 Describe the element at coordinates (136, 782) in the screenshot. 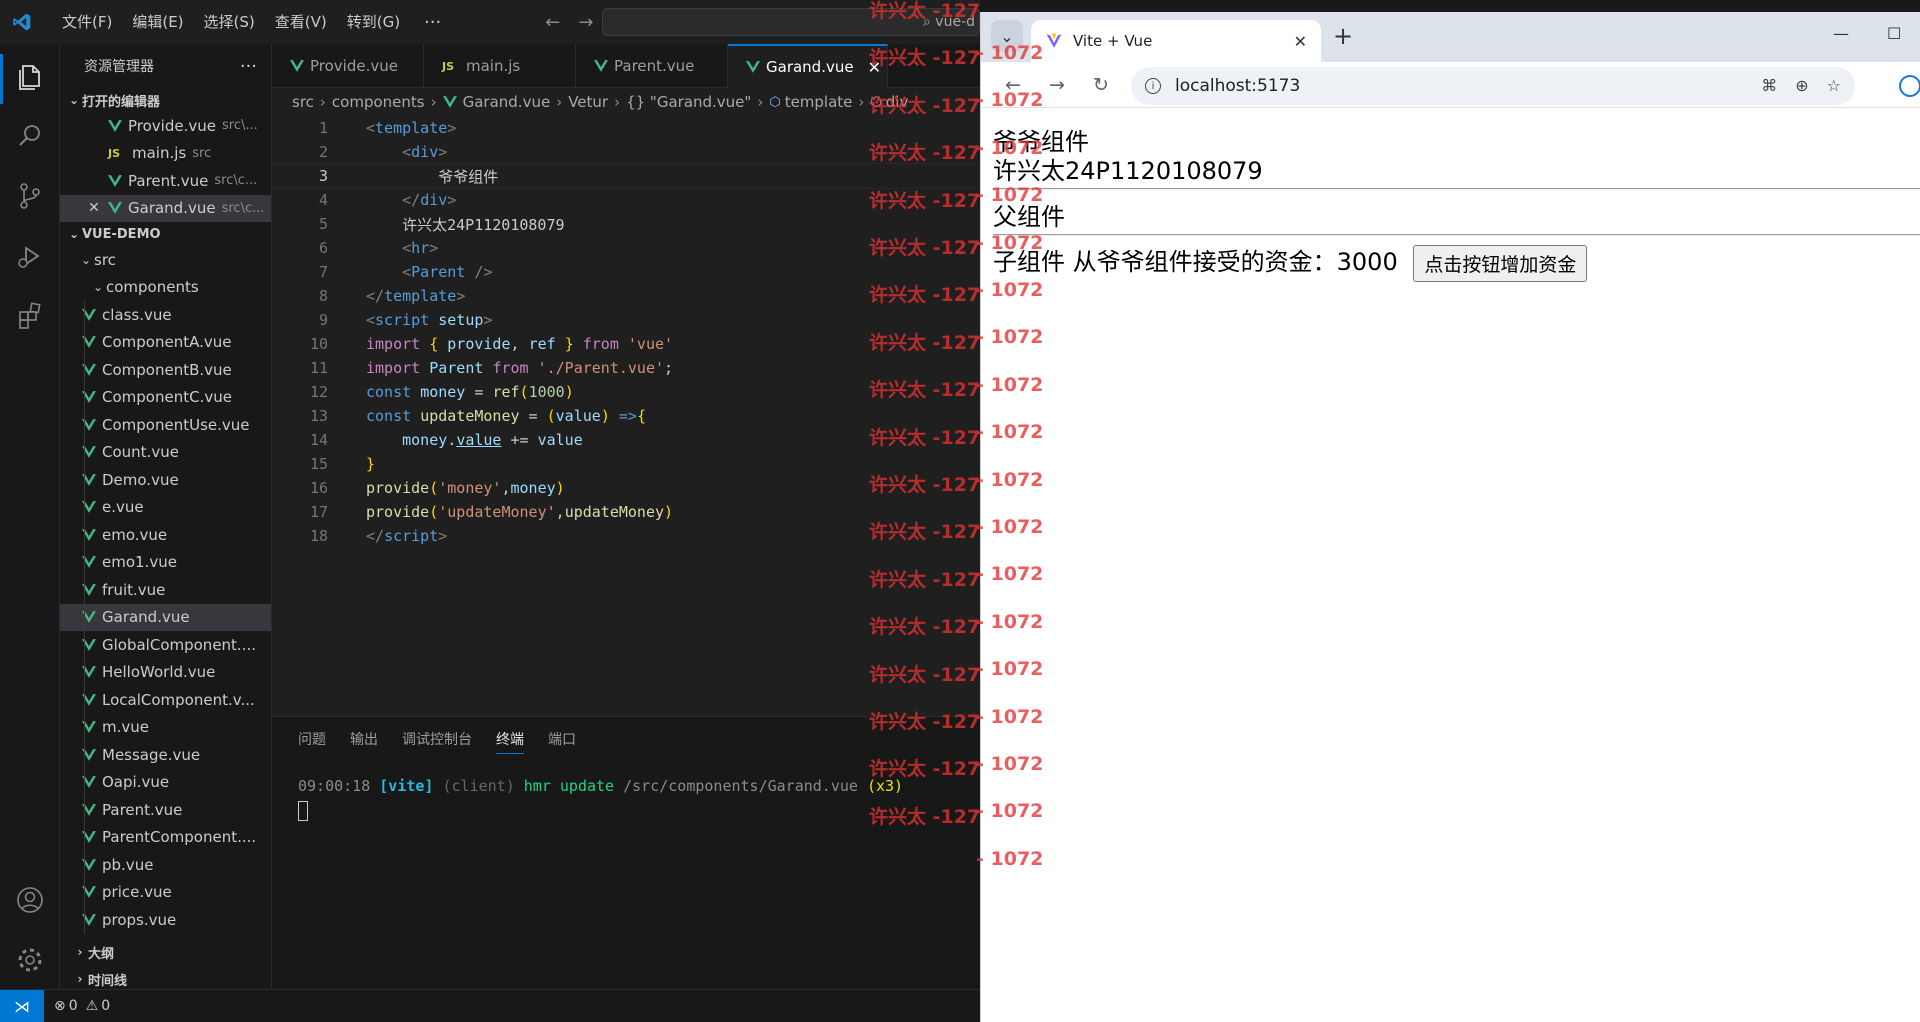

I see `file-name: Oapi.vue` at that location.